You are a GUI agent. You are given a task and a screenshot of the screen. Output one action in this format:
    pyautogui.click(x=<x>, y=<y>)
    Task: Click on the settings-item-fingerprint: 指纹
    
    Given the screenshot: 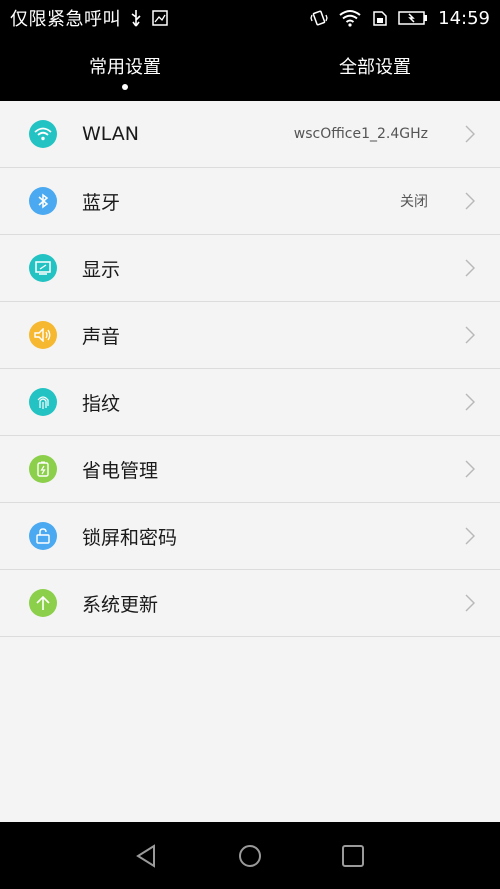 What is the action you would take?
    pyautogui.click(x=250, y=402)
    